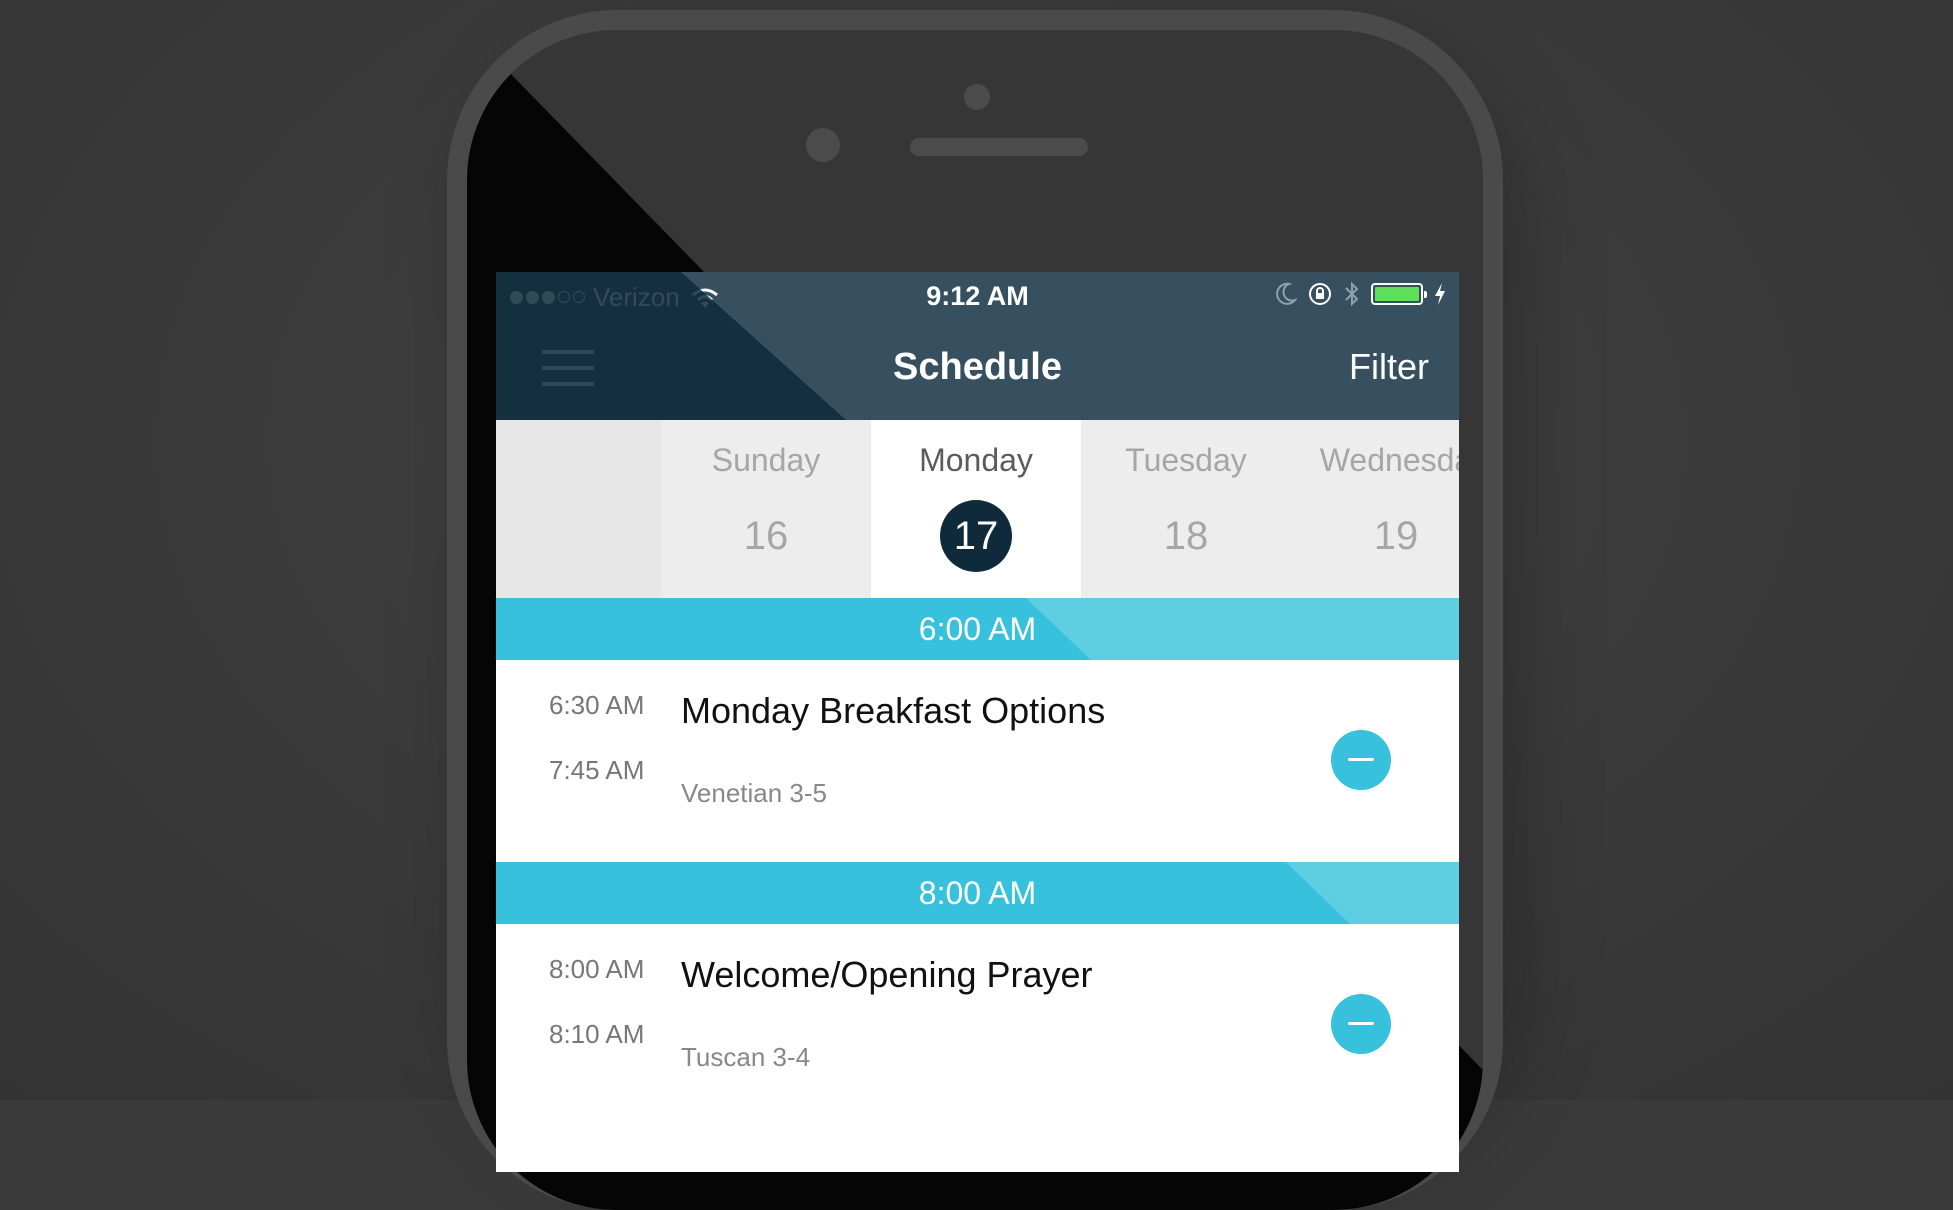  Describe the element at coordinates (976, 460) in the screenshot. I see `day-name: Monday` at that location.